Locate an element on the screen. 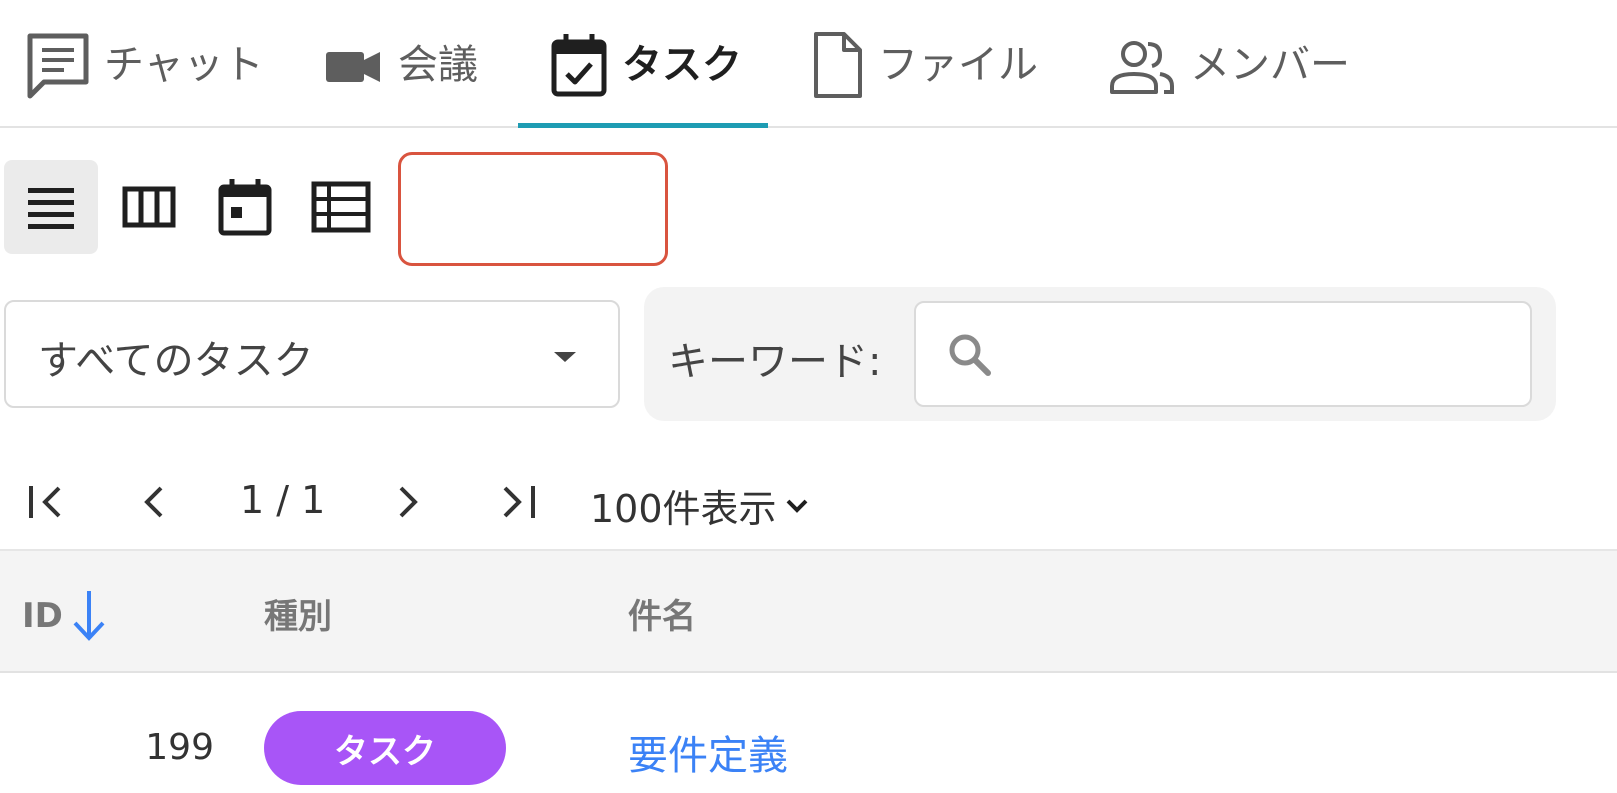 Image resolution: width=1617 pixels, height=793 pixels. chevron-left-icon is located at coordinates (153, 502).